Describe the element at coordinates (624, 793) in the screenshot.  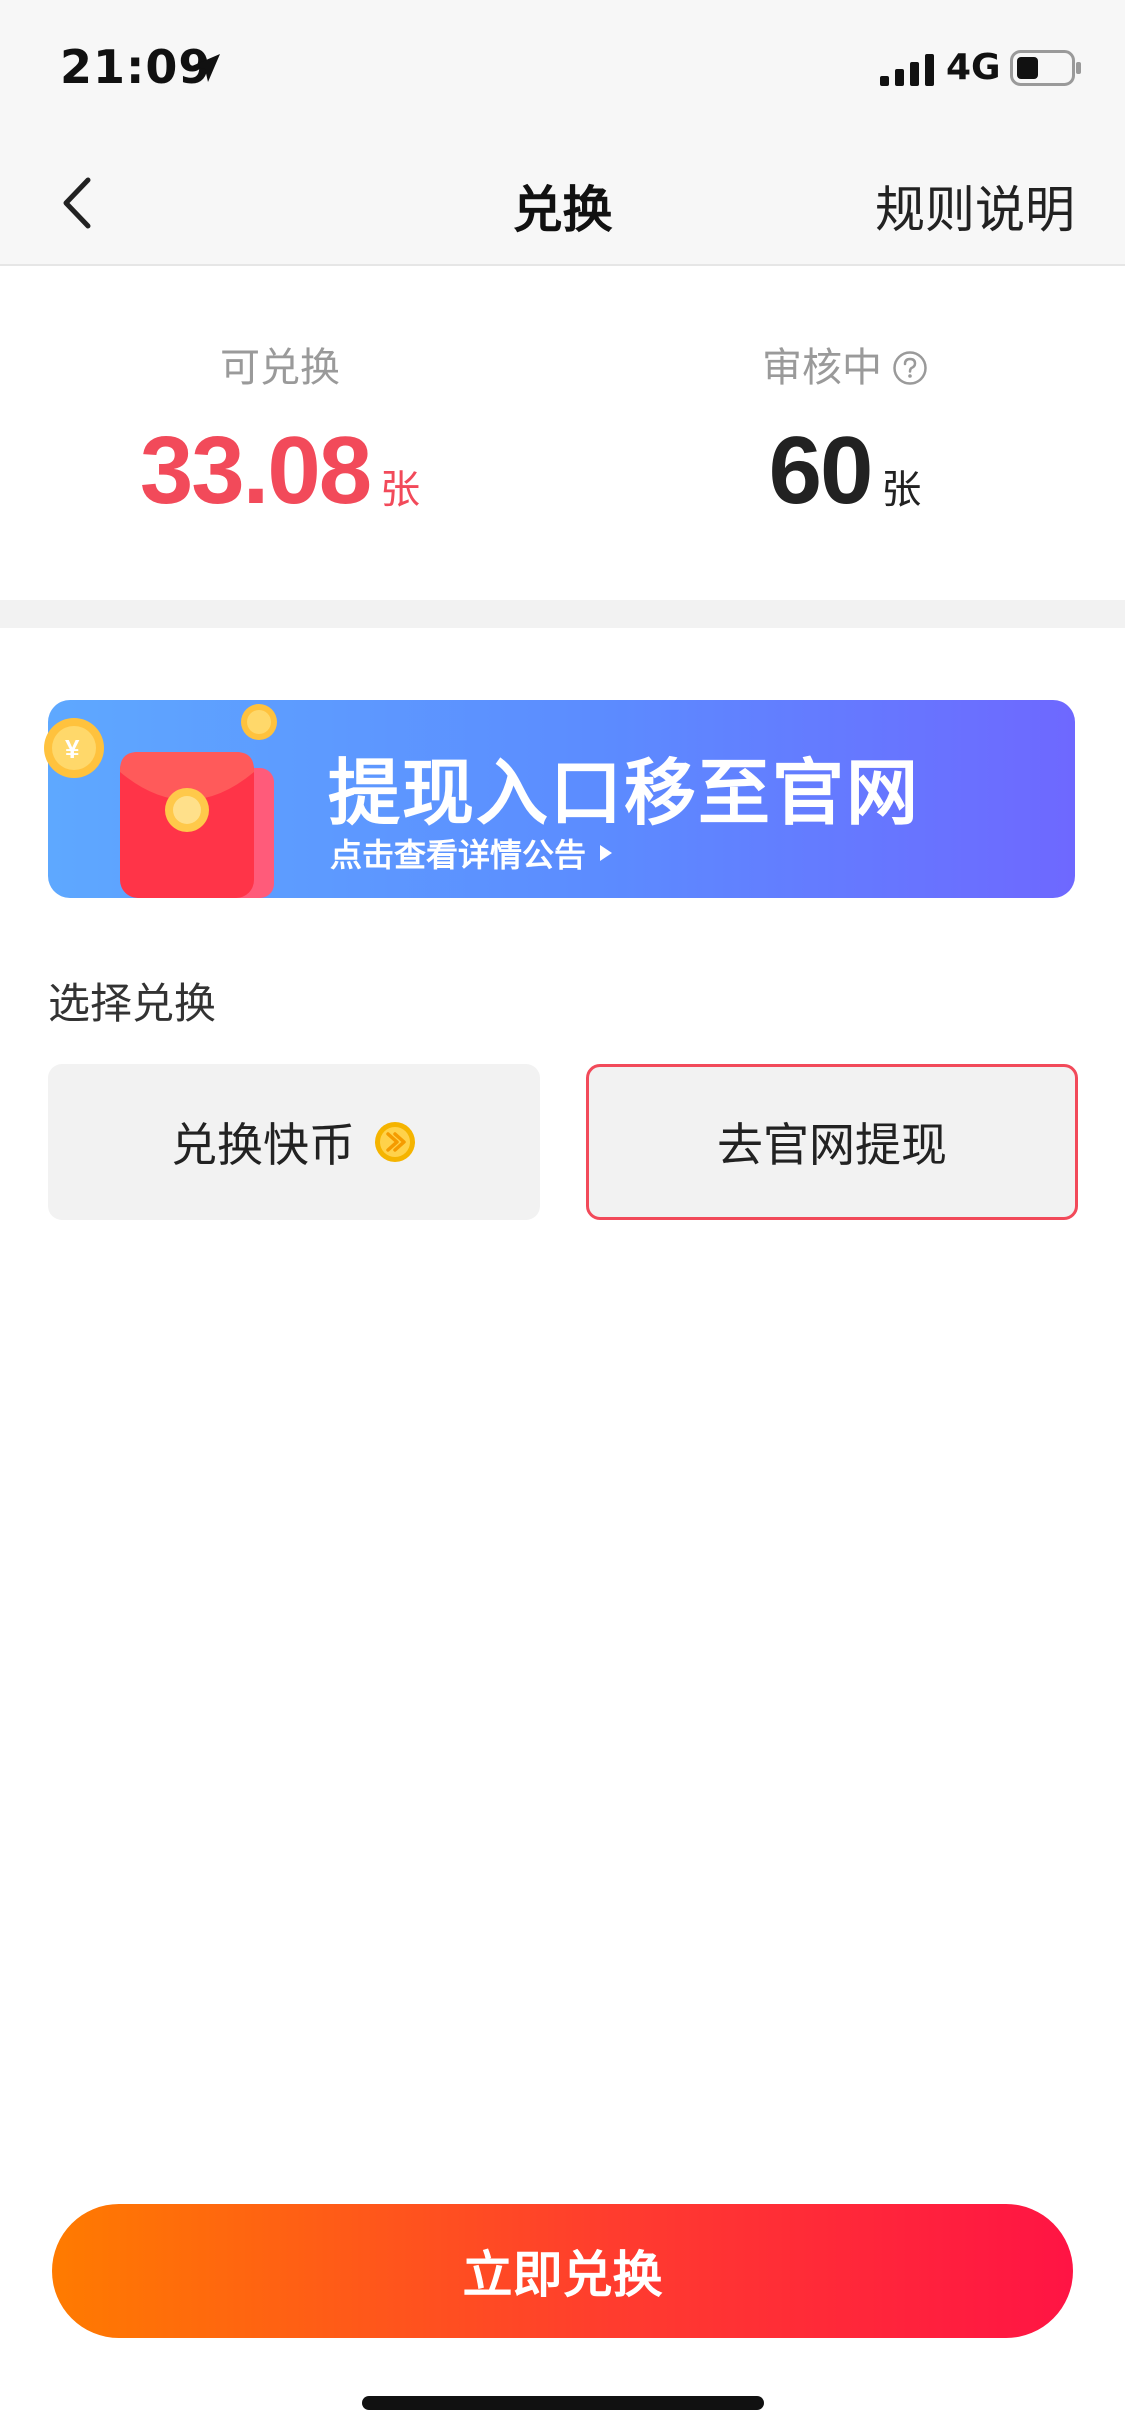
I see `banner-title: 提现入口移至官网` at that location.